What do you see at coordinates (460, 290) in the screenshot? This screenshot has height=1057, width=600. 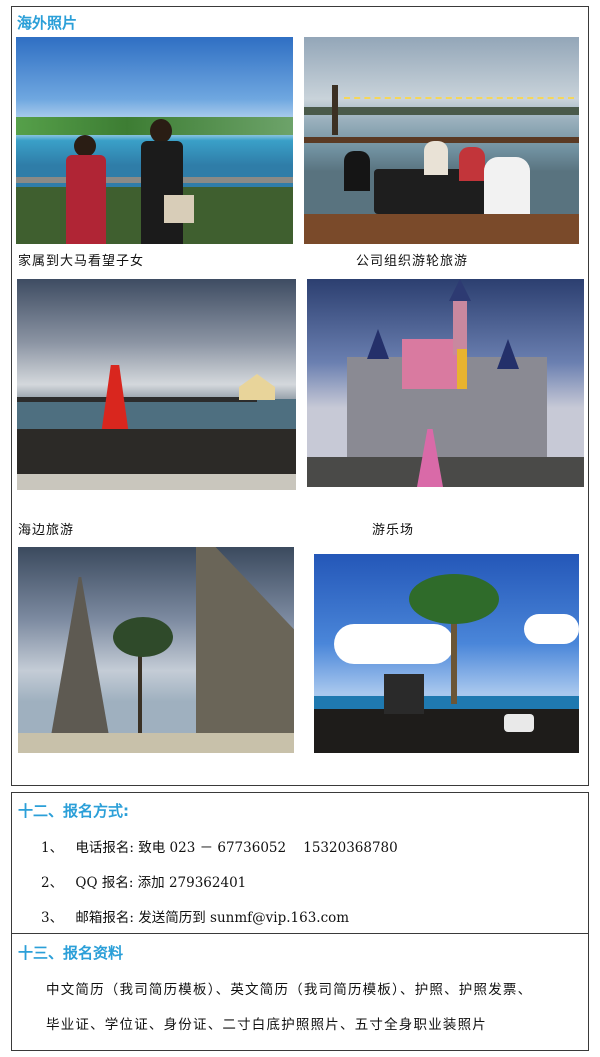 I see `spire-roof` at bounding box center [460, 290].